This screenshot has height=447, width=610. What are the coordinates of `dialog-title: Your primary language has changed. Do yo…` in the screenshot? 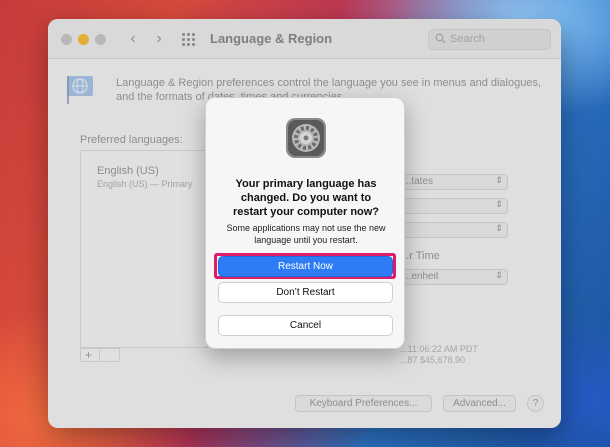 It's located at (306, 198).